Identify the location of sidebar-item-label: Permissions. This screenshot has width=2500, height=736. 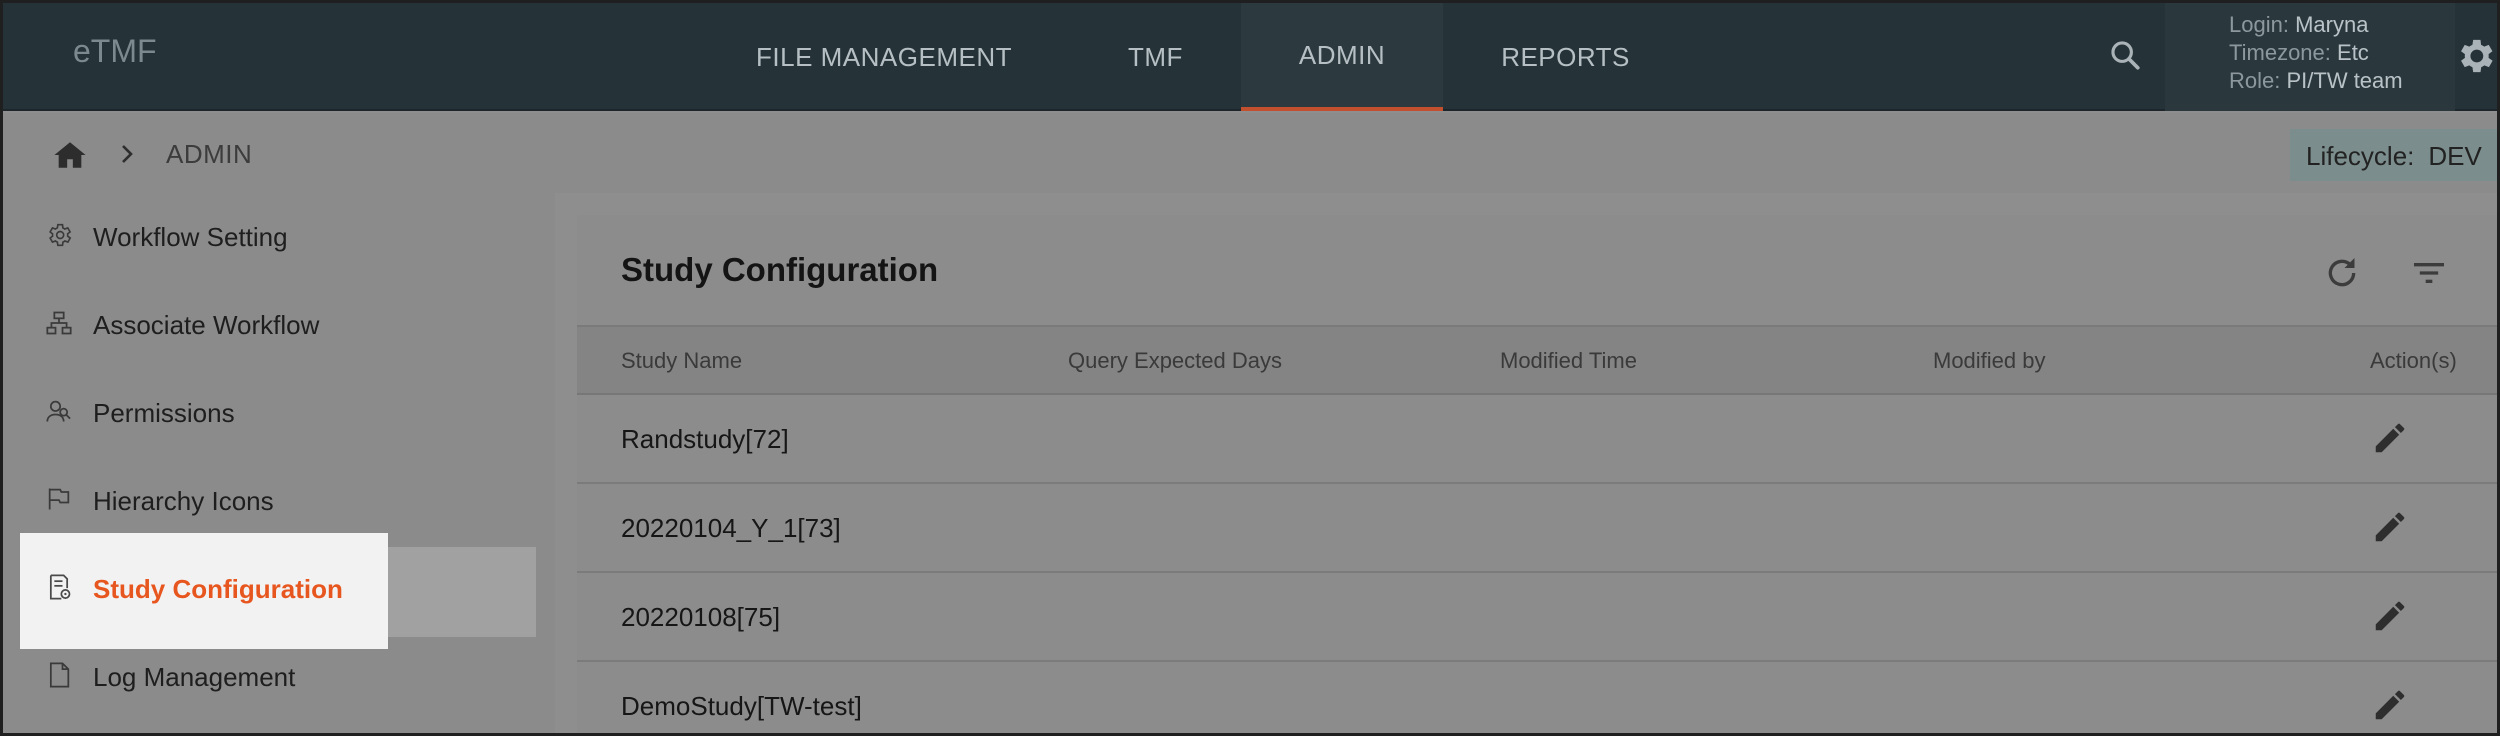
(164, 413).